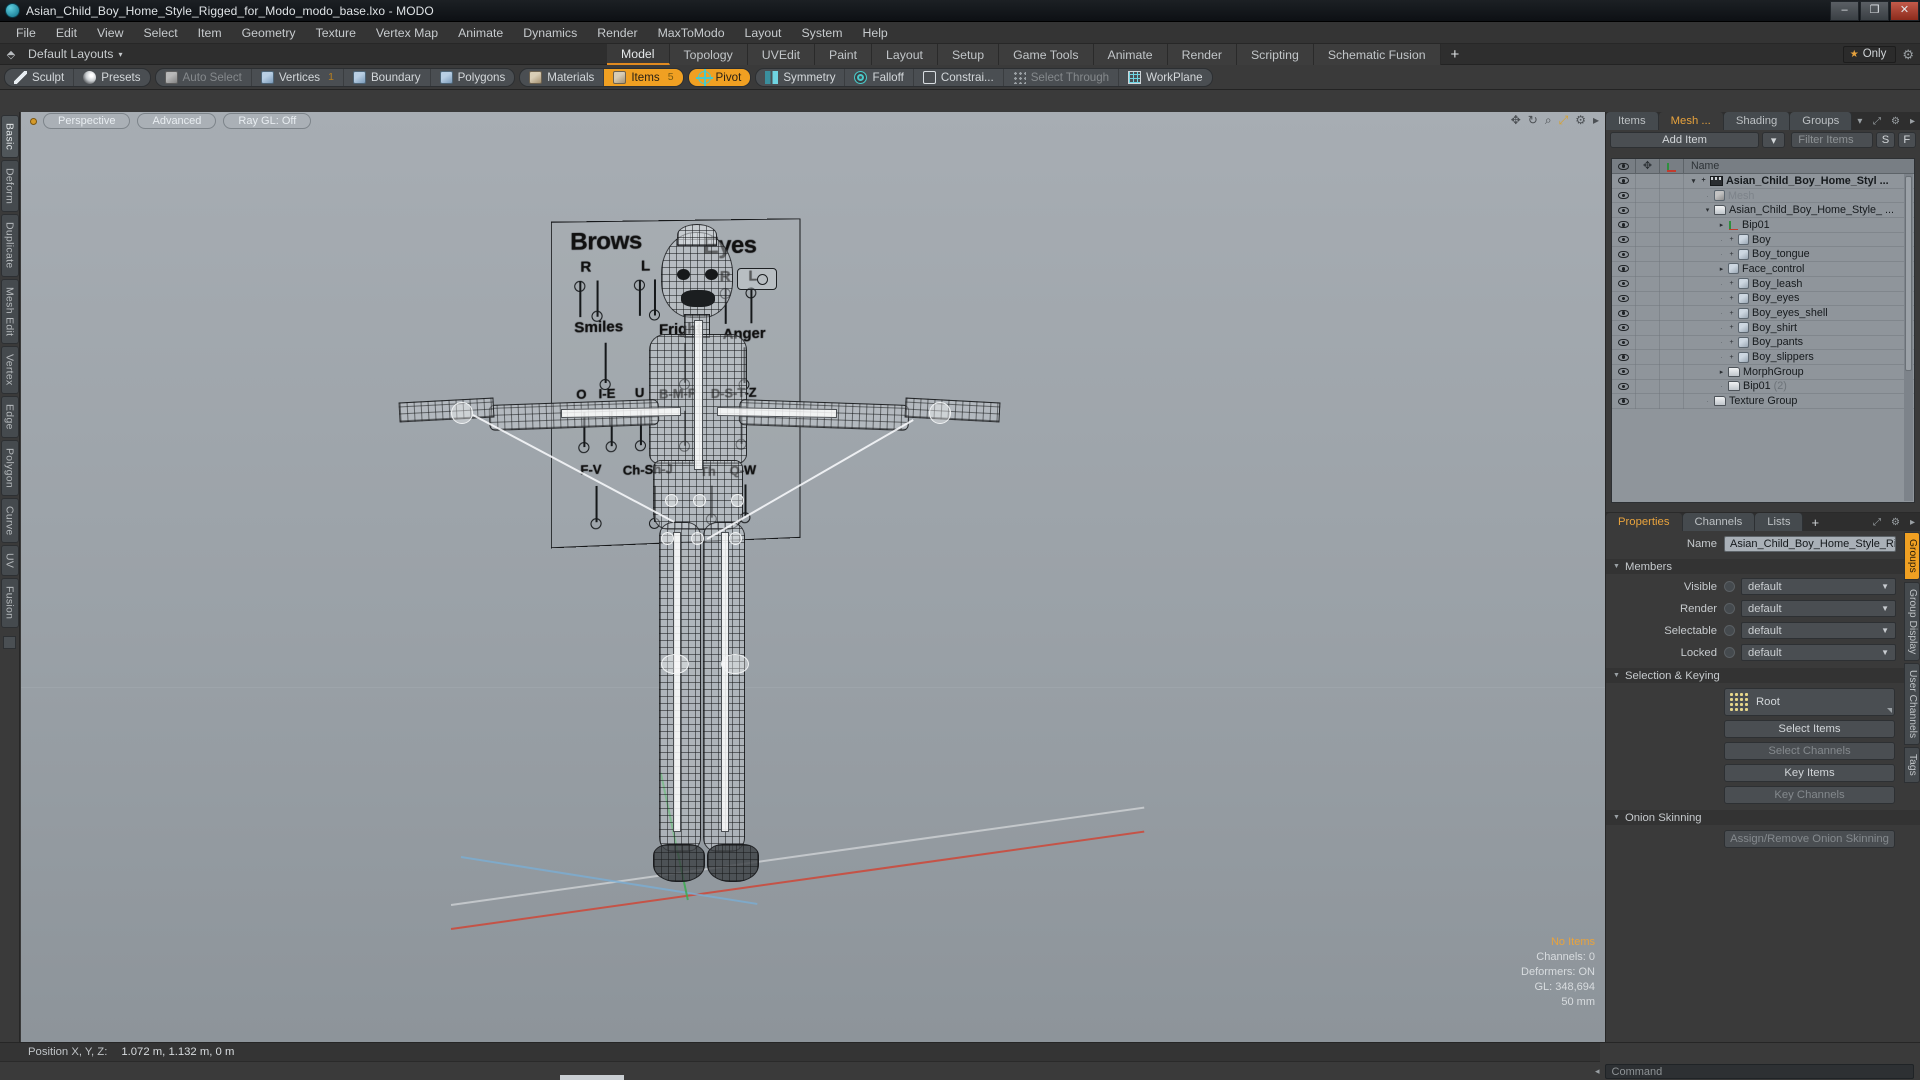  Describe the element at coordinates (9, 311) in the screenshot. I see `left-tab-mesh-edit: Mesh Edit` at that location.